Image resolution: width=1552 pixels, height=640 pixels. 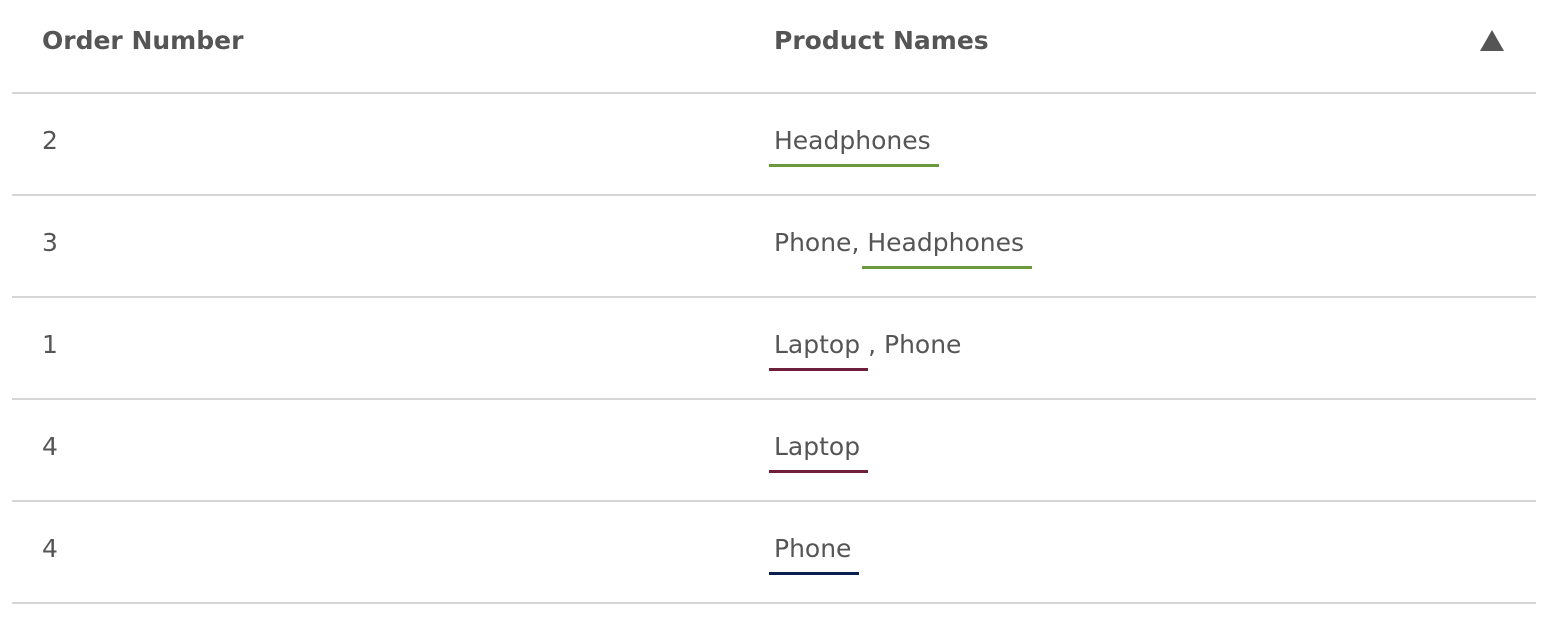 What do you see at coordinates (50, 344) in the screenshot?
I see `order-number-cell: 1` at bounding box center [50, 344].